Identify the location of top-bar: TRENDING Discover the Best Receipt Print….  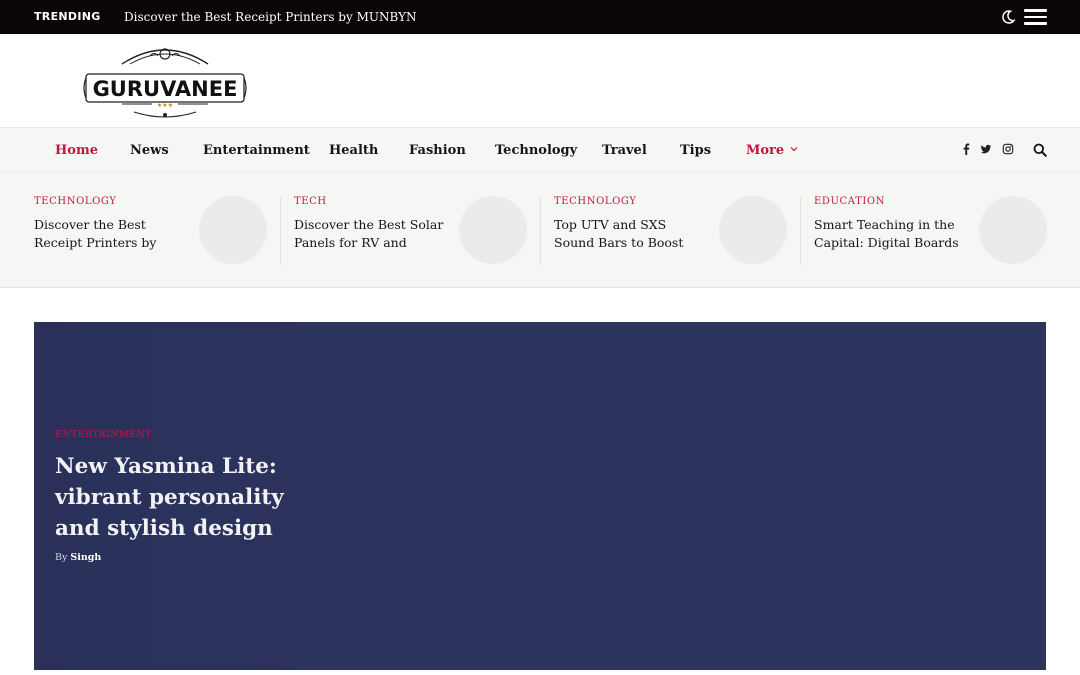
(540, 17).